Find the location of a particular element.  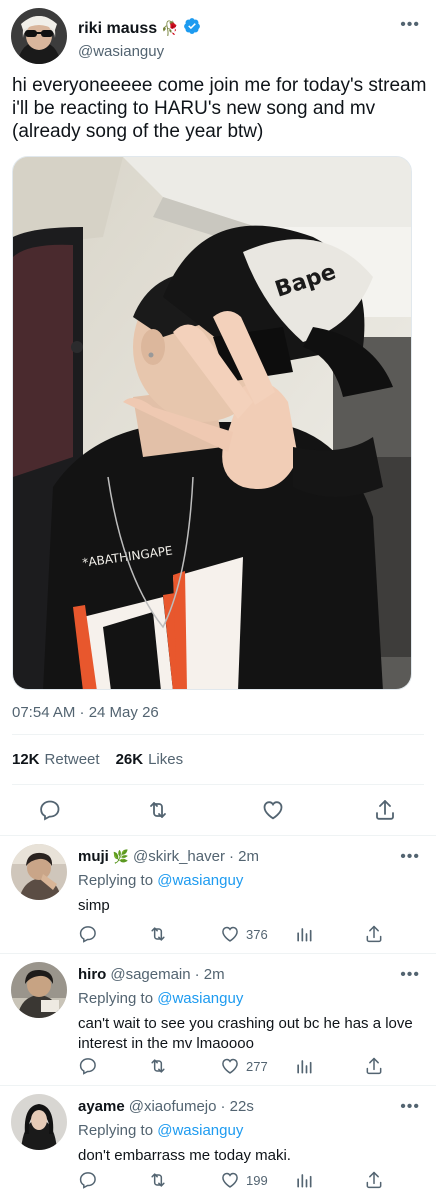

author-handle: @wasianguy is located at coordinates (121, 51).